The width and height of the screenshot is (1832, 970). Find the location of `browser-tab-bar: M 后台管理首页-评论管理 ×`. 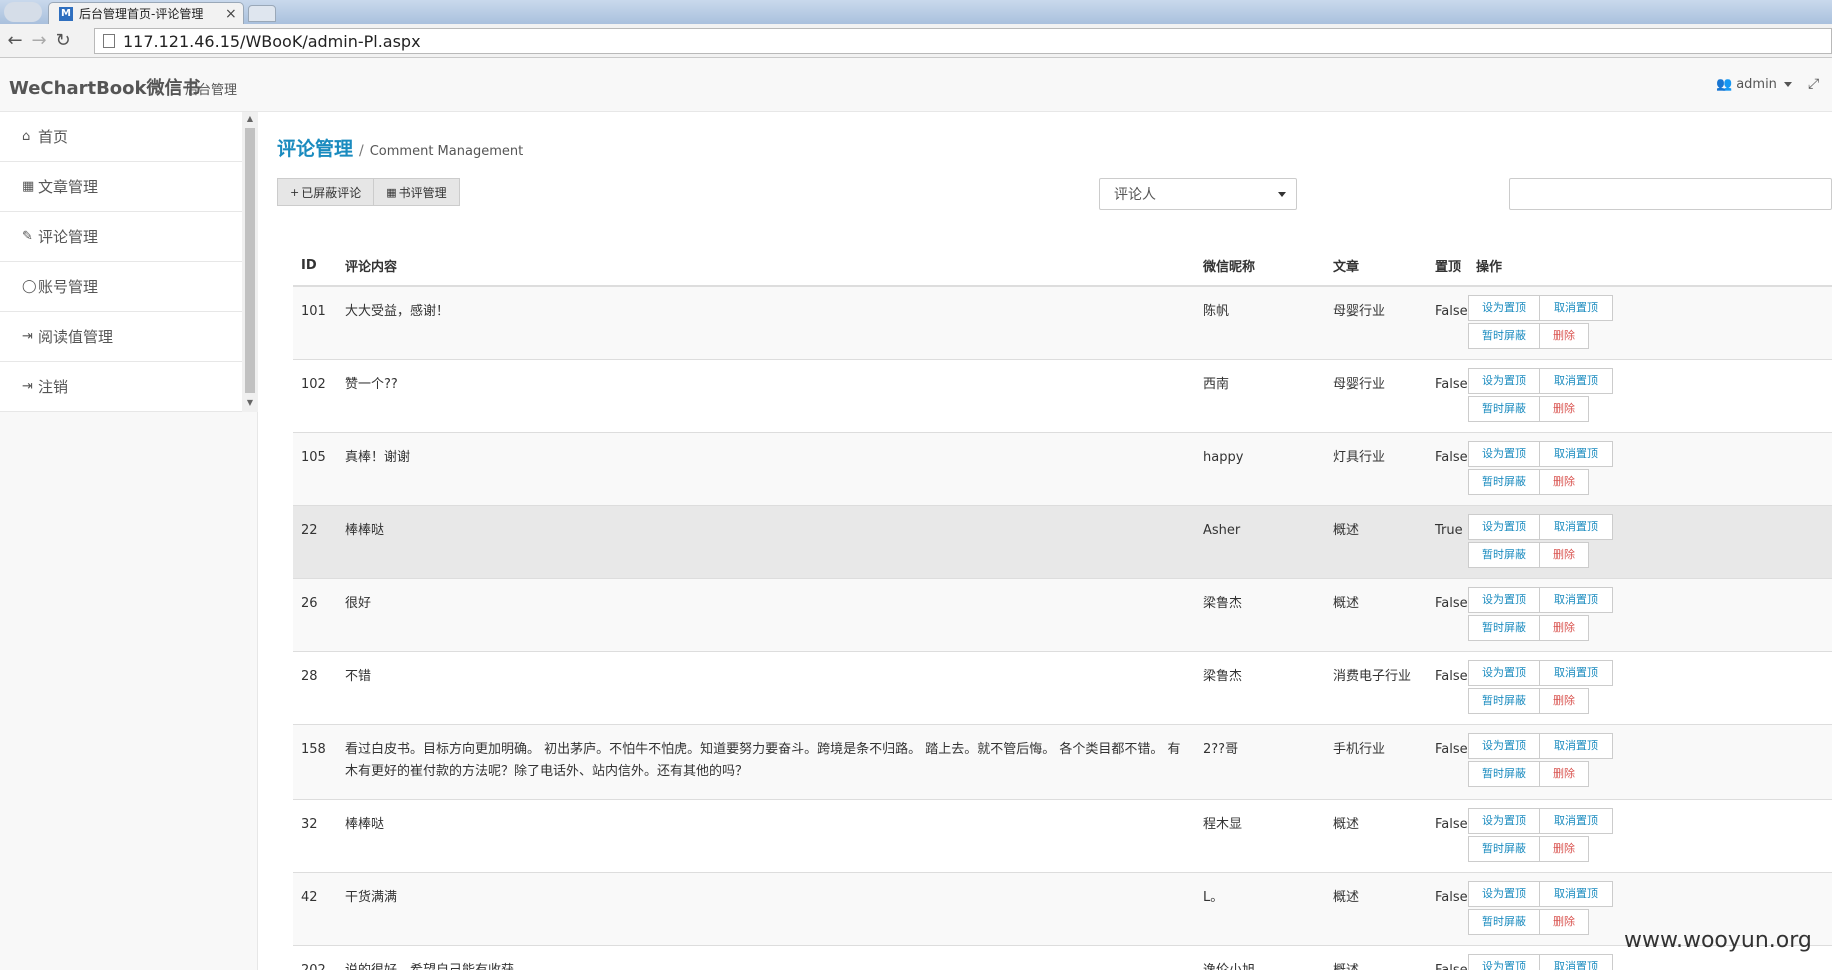

browser-tab-bar: M 后台管理首页-评论管理 × is located at coordinates (916, 12).